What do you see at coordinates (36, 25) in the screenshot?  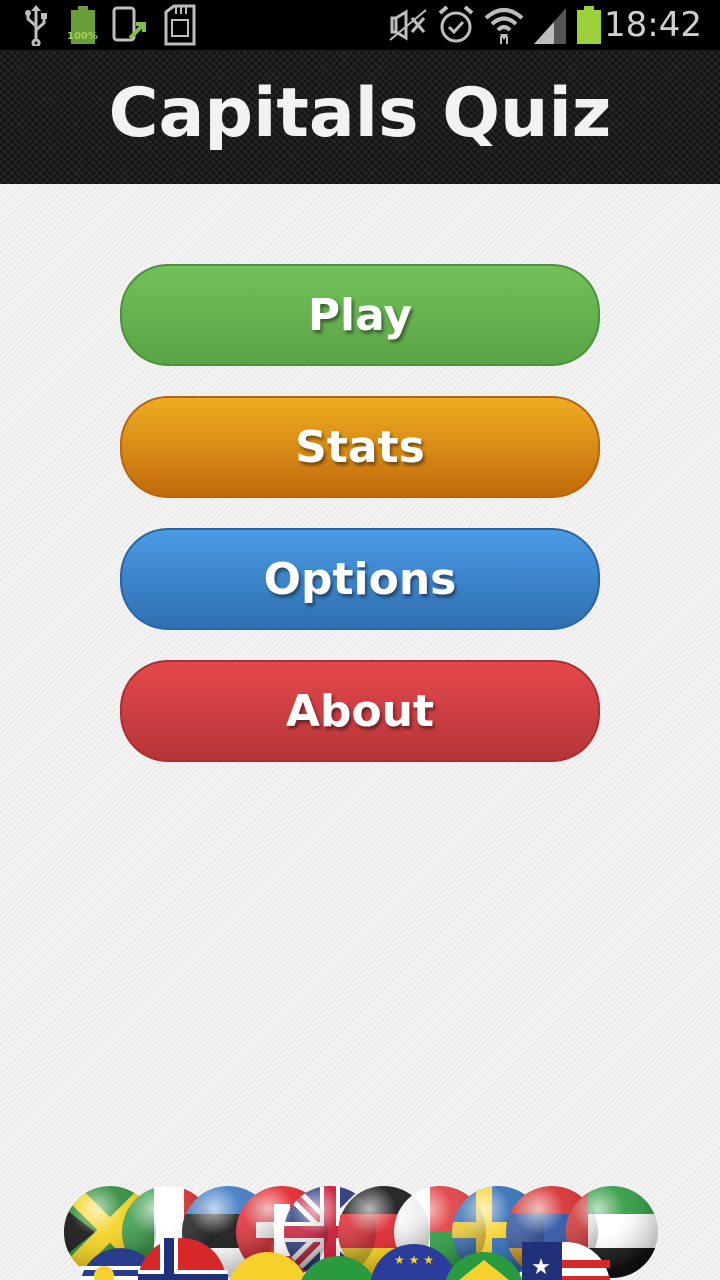 I see `usb-icon` at bounding box center [36, 25].